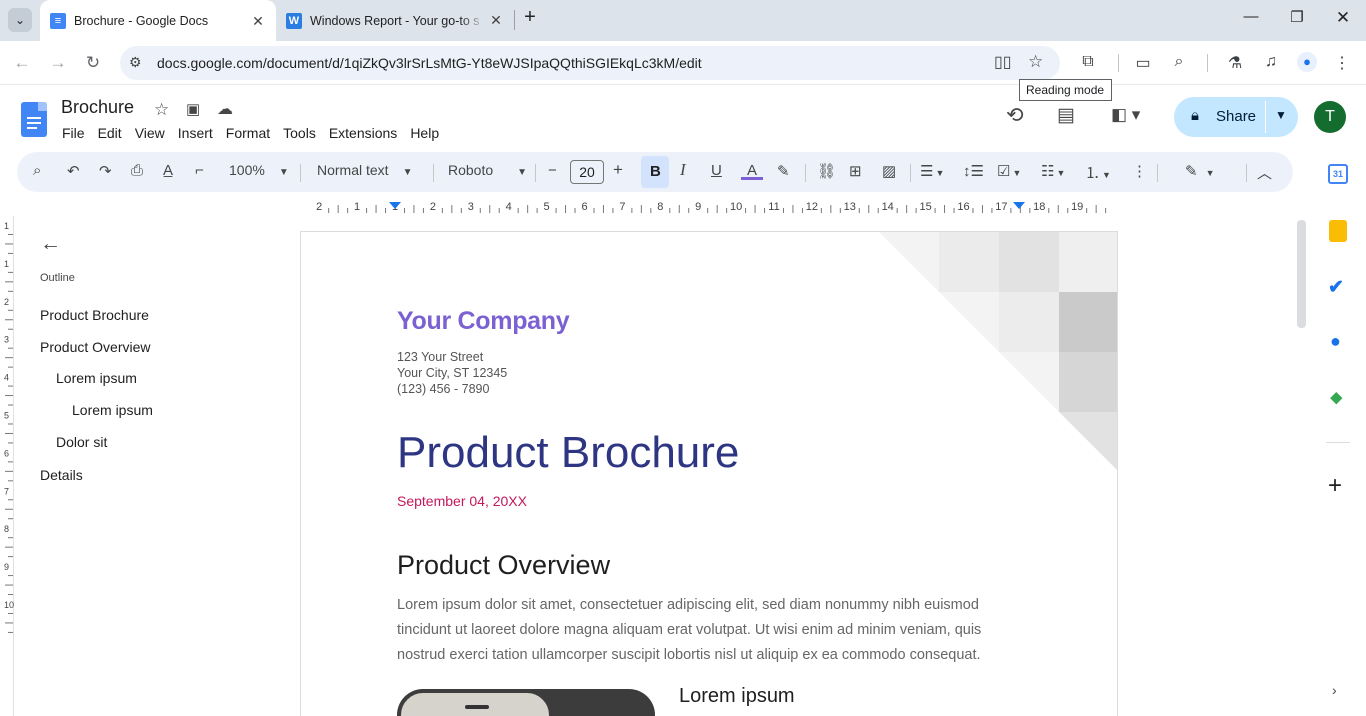 The height and width of the screenshot is (716, 1366). Describe the element at coordinates (168, 170) in the screenshot. I see `spellcheck-icon: A̲` at that location.